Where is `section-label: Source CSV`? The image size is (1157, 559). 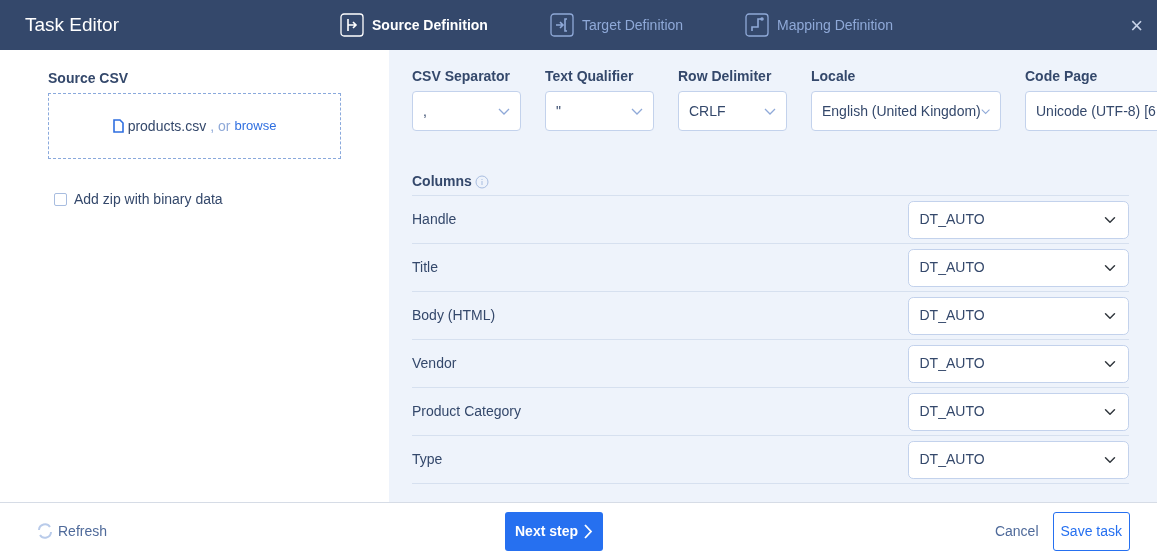 section-label: Source CSV is located at coordinates (89, 78).